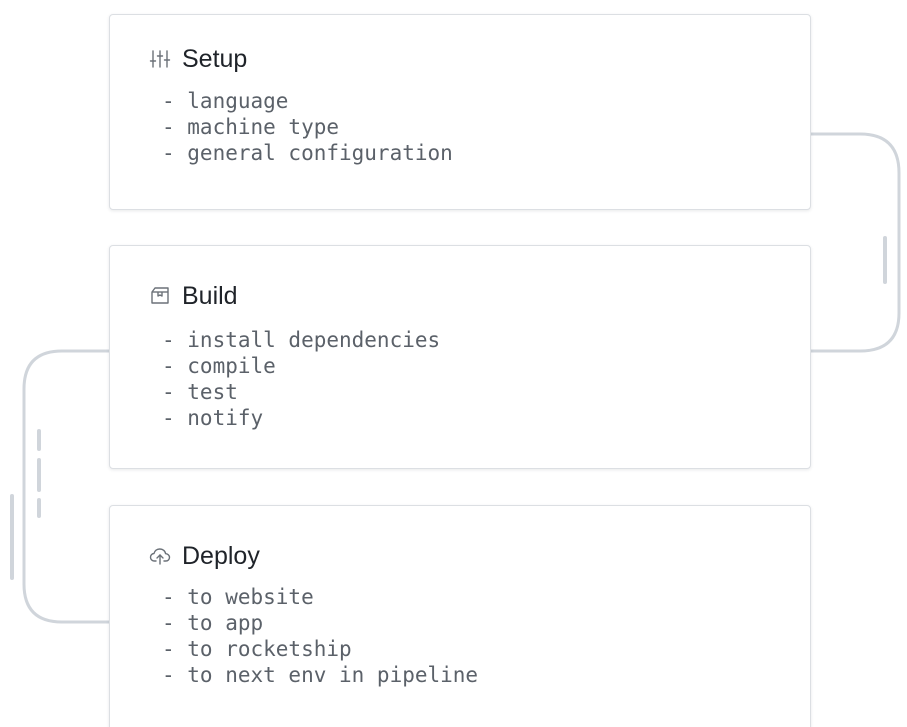 The height and width of the screenshot is (727, 907). I want to click on step-item: - test, so click(200, 392).